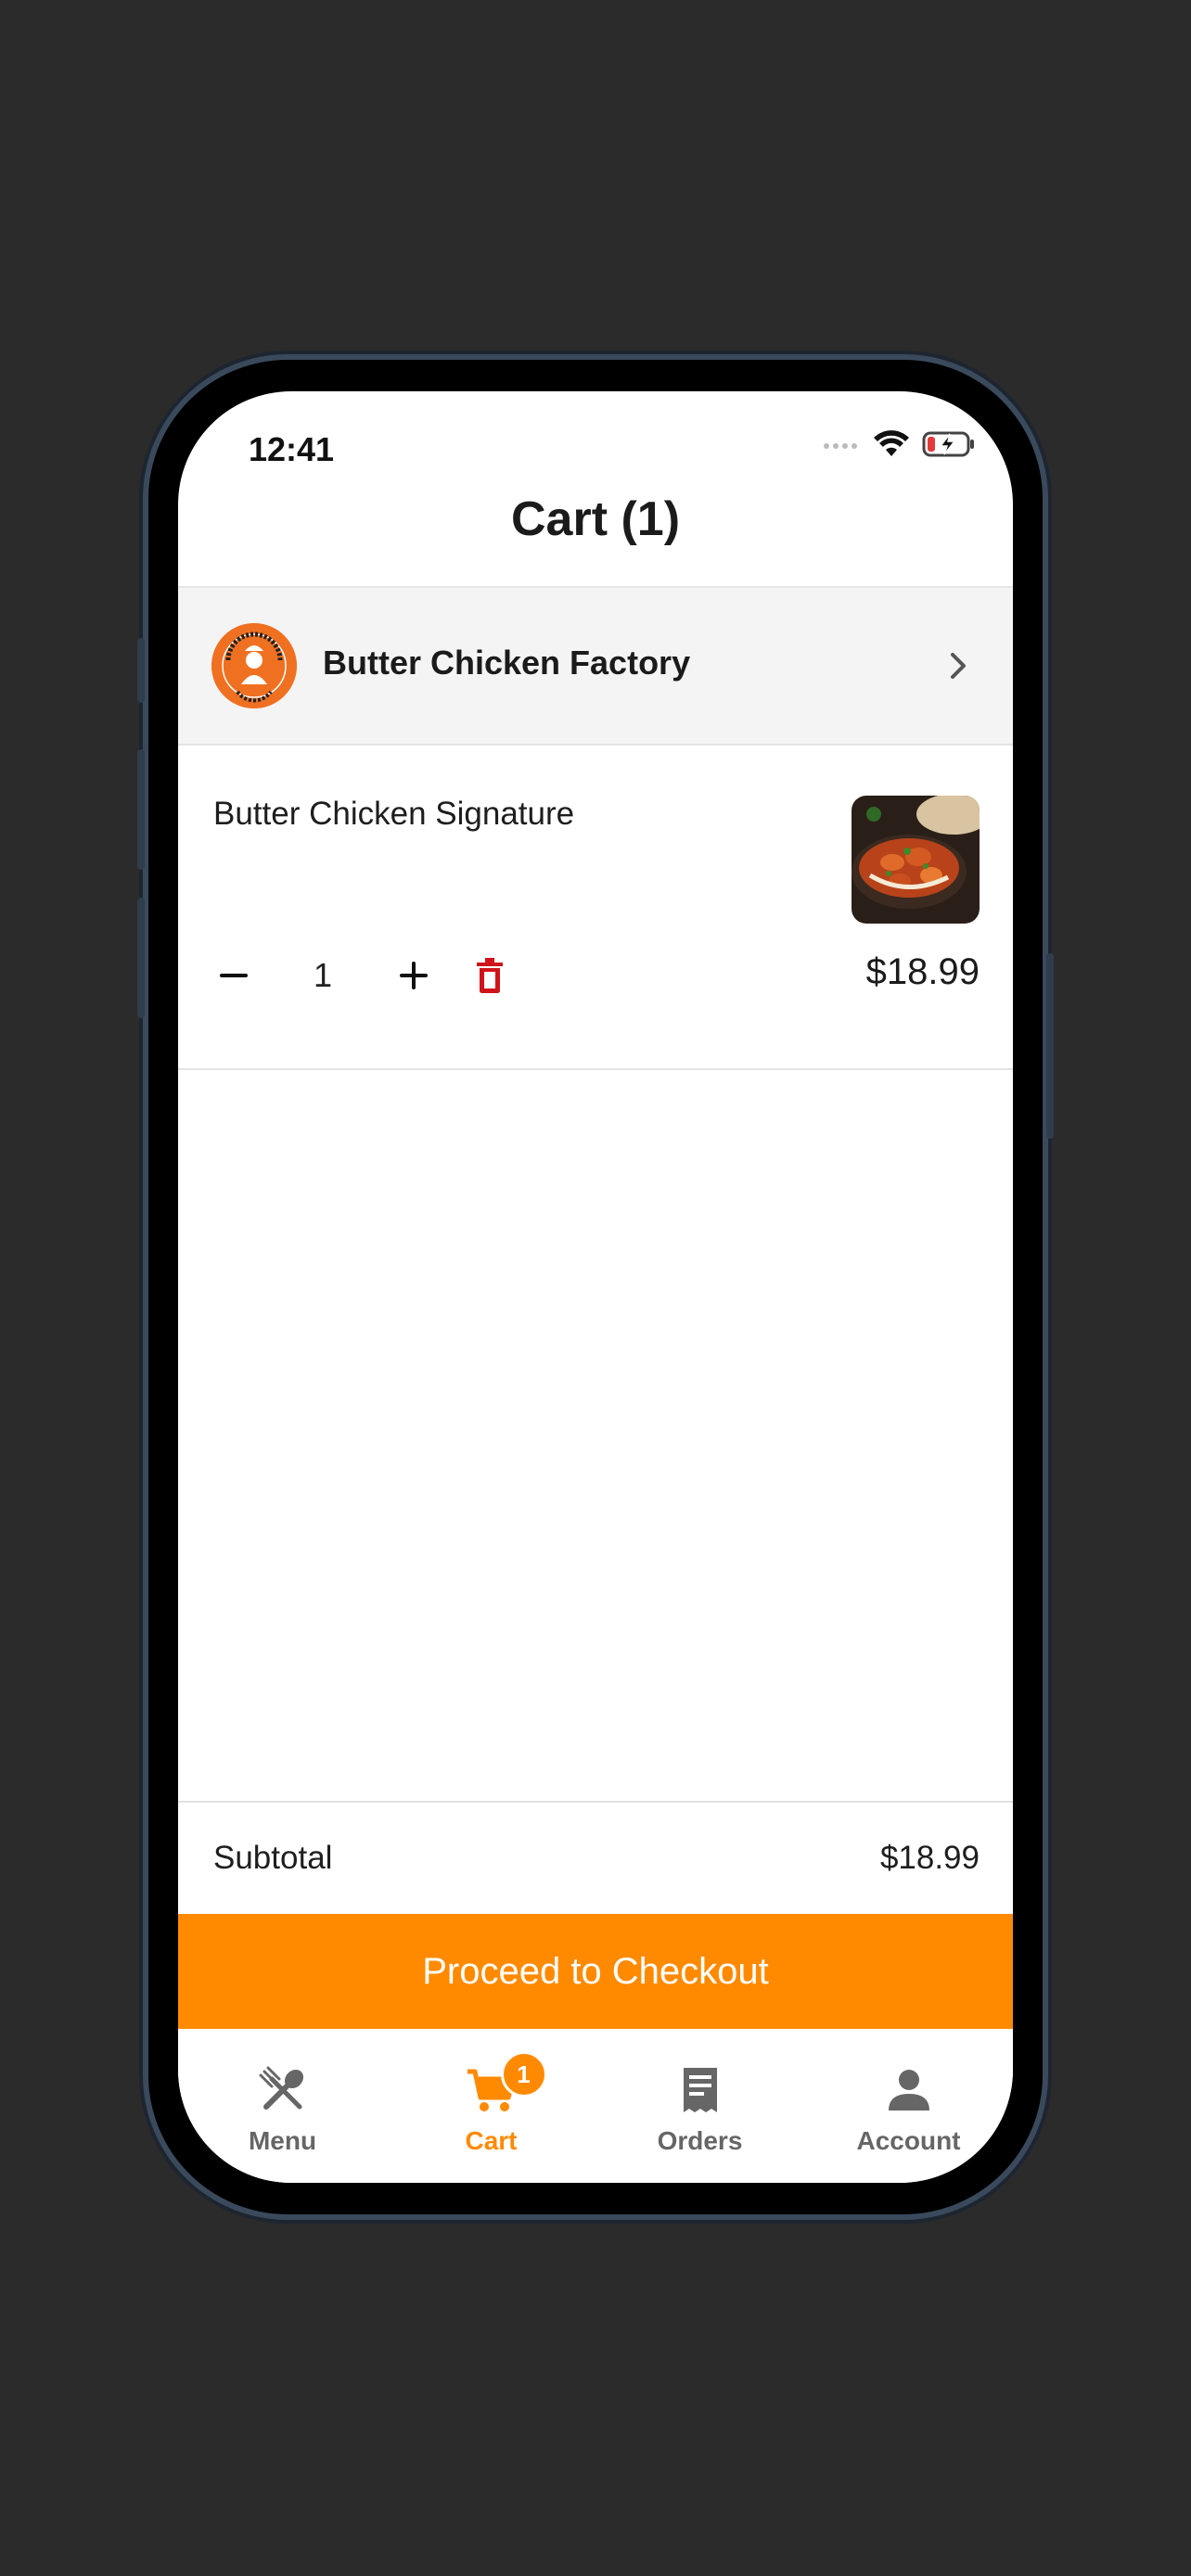 The width and height of the screenshot is (1191, 2576). I want to click on increase-quantity-button, so click(413, 976).